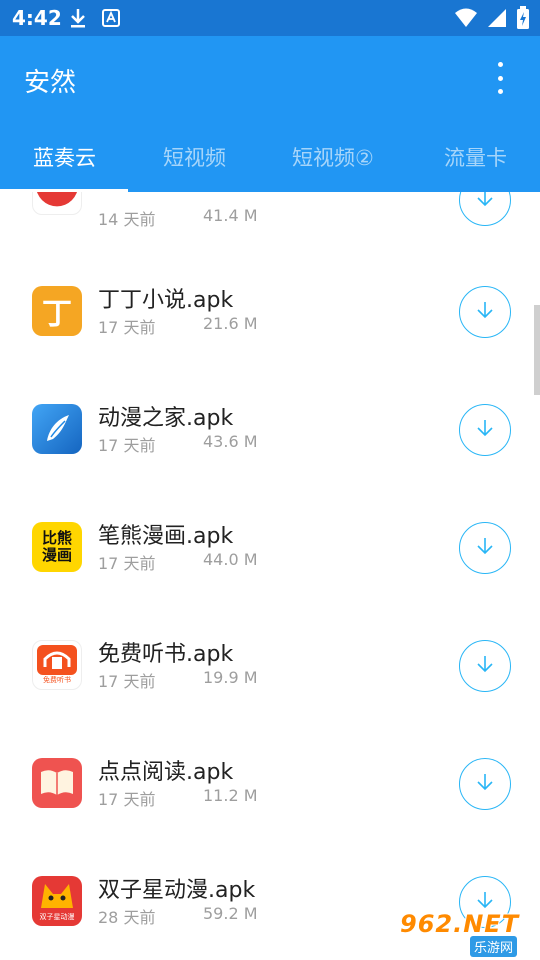  Describe the element at coordinates (57, 547) in the screenshot. I see `bixiong-comic-icon: 比熊 漫画` at that location.